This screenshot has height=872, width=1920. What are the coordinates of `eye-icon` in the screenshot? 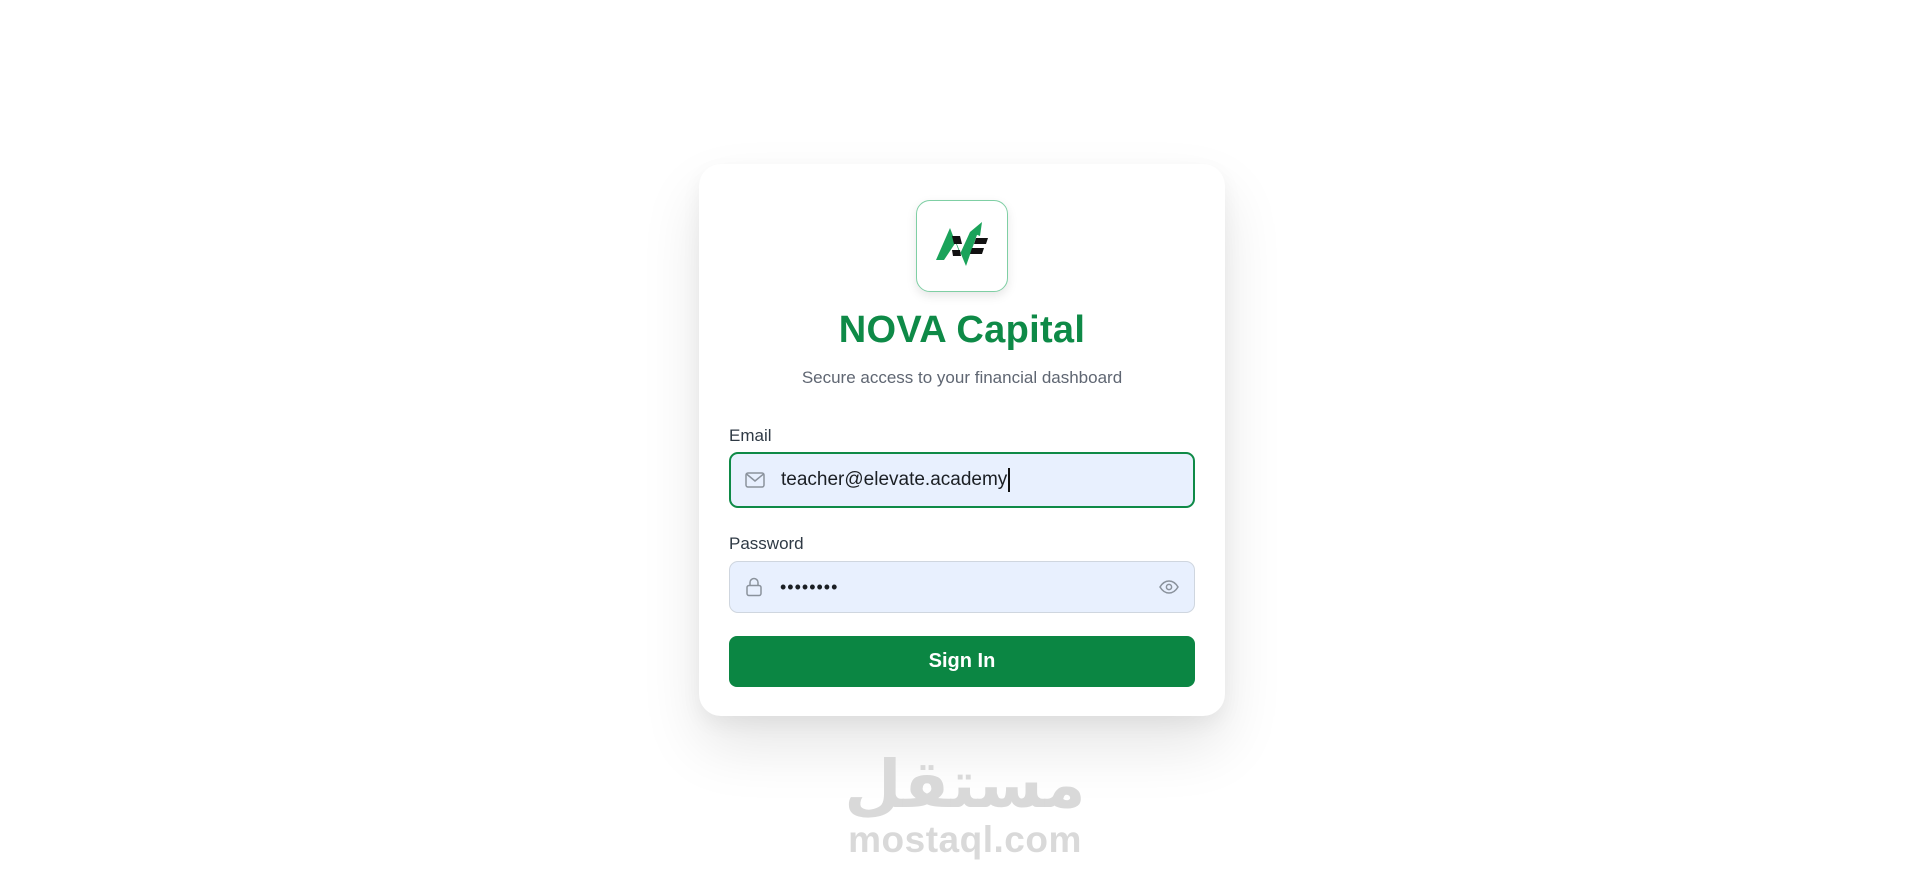 It's located at (1169, 587).